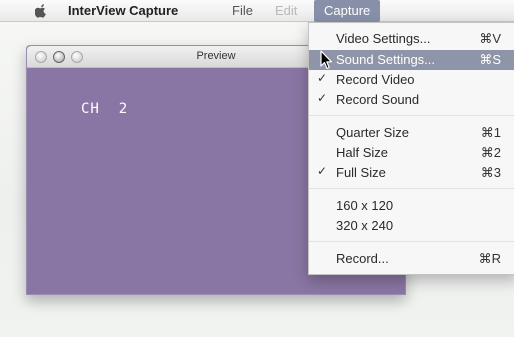 This screenshot has width=514, height=337. Describe the element at coordinates (257, 11) in the screenshot. I see `menu-bar: InterView Capture File Edit Capture` at that location.